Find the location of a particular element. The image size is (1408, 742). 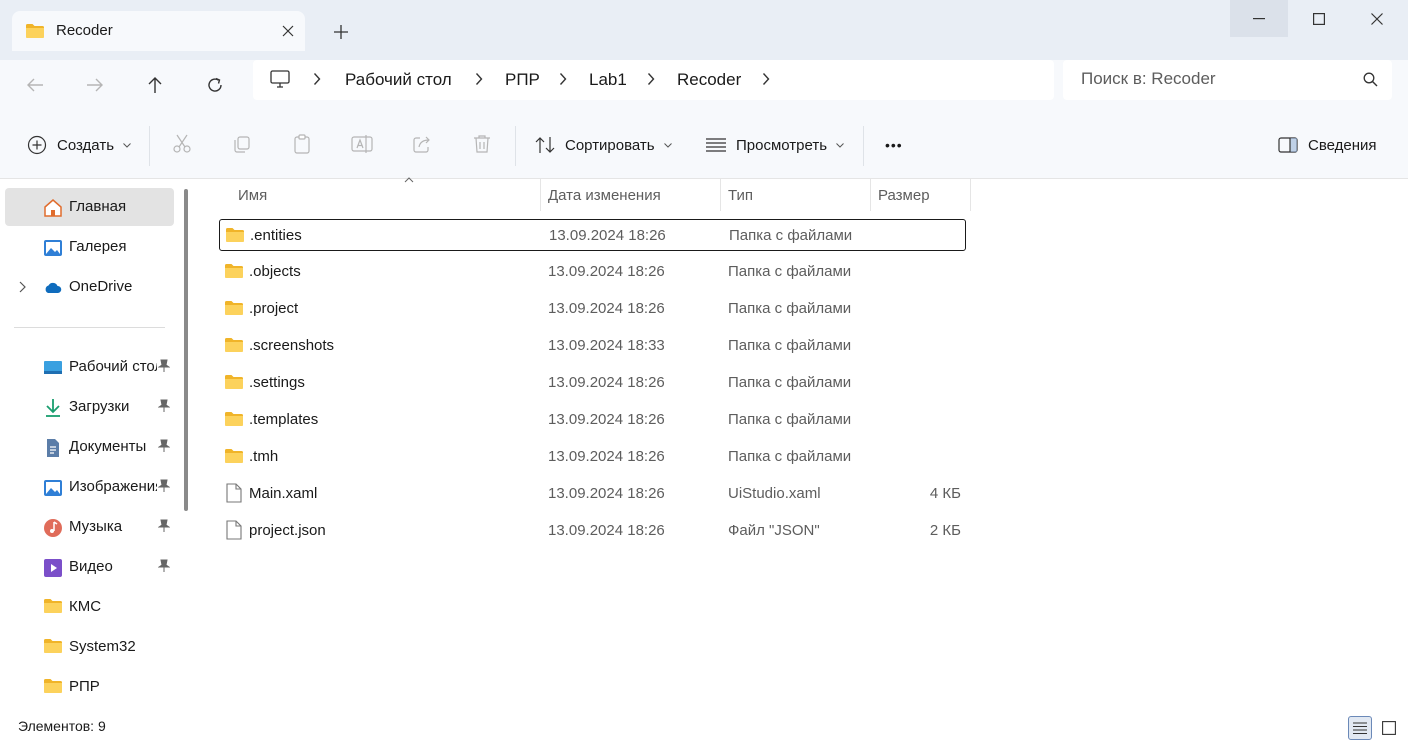

column-separator is located at coordinates (970, 195).